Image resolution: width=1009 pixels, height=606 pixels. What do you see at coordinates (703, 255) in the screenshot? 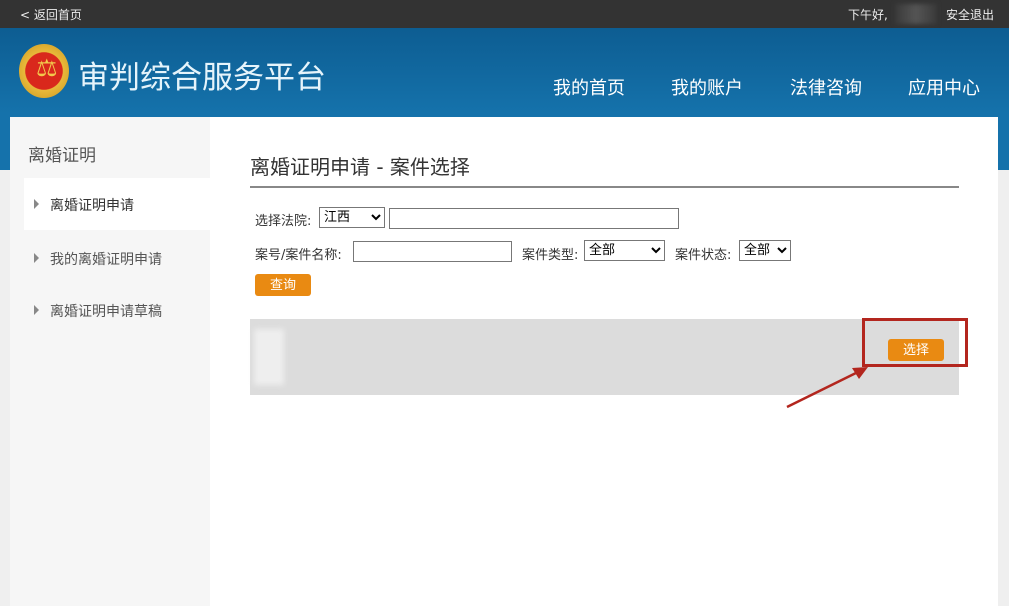
I see `case-status-label: 案件状态:` at bounding box center [703, 255].